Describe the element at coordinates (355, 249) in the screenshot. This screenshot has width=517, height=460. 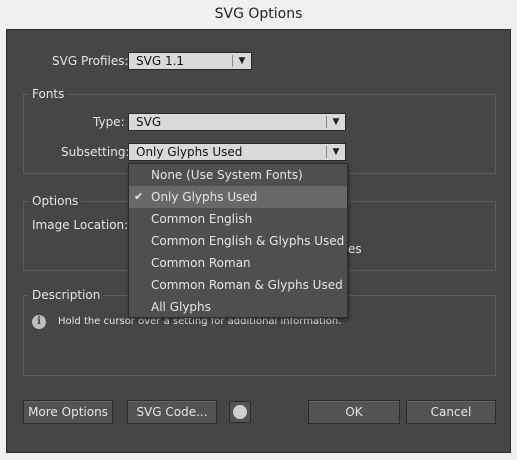
I see `partial-option-label: es` at that location.